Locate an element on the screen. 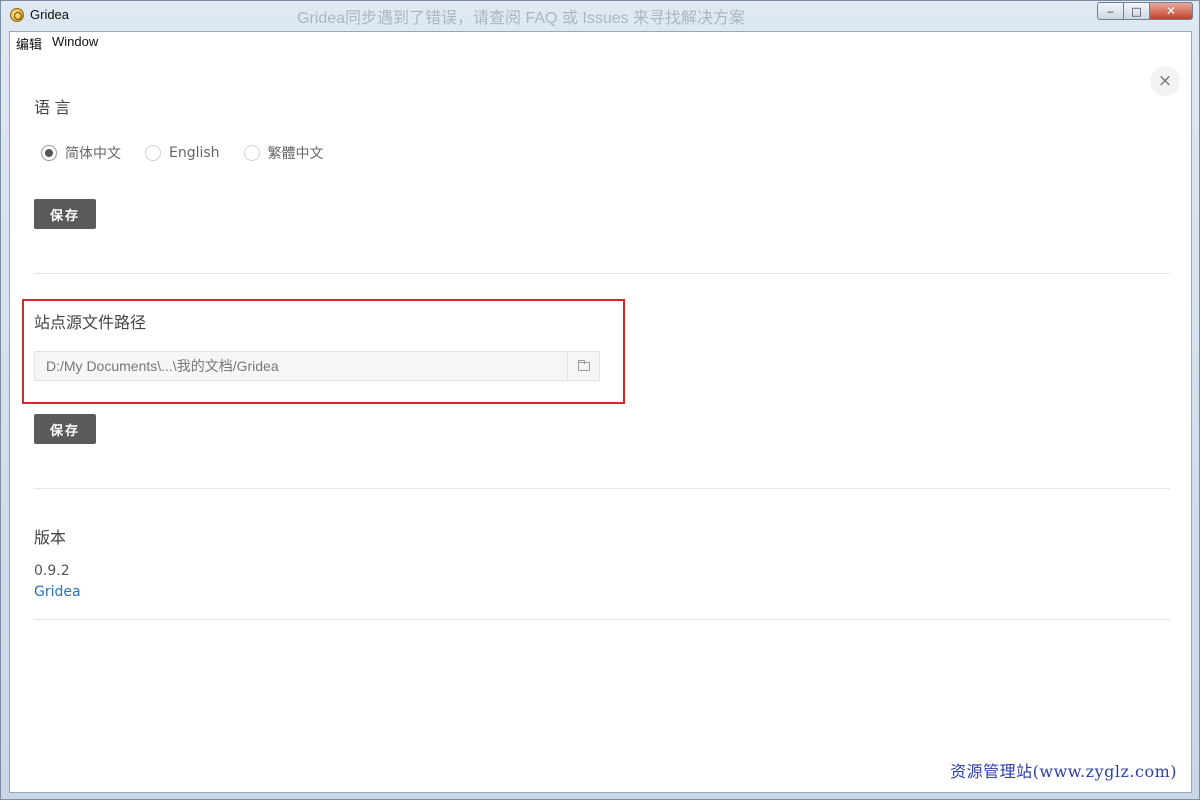 The image size is (1200, 800). sync-error-notice: Gridea同步遇到了错误，请查阅 FAQ 或 Issues 来寻找解决方案 is located at coordinates (521, 18).